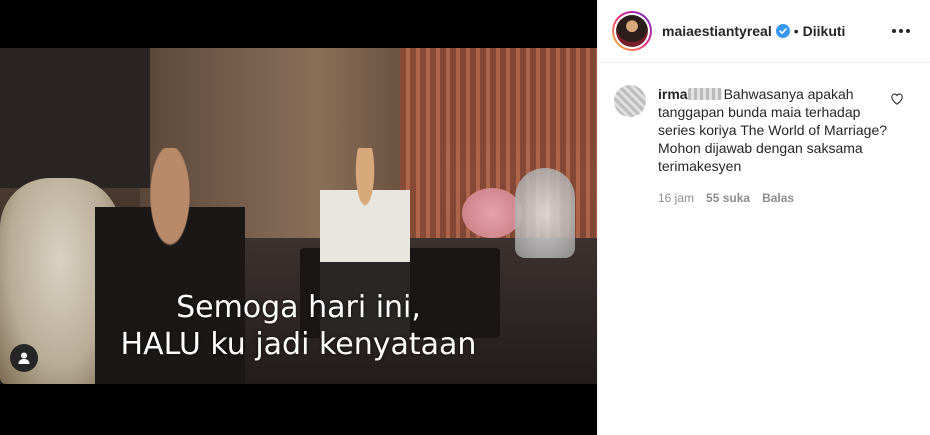 The height and width of the screenshot is (435, 930). What do you see at coordinates (298, 344) in the screenshot?
I see `video-caption-line-2: HALU ku jadi kenyataan` at bounding box center [298, 344].